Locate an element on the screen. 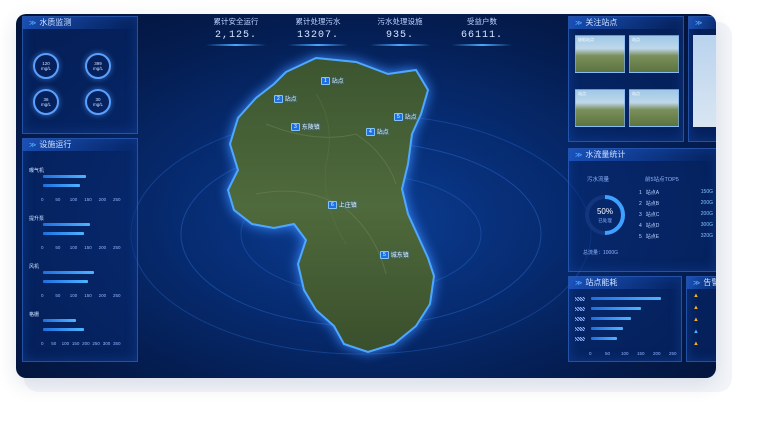  marker-number: 4 is located at coordinates (370, 131).